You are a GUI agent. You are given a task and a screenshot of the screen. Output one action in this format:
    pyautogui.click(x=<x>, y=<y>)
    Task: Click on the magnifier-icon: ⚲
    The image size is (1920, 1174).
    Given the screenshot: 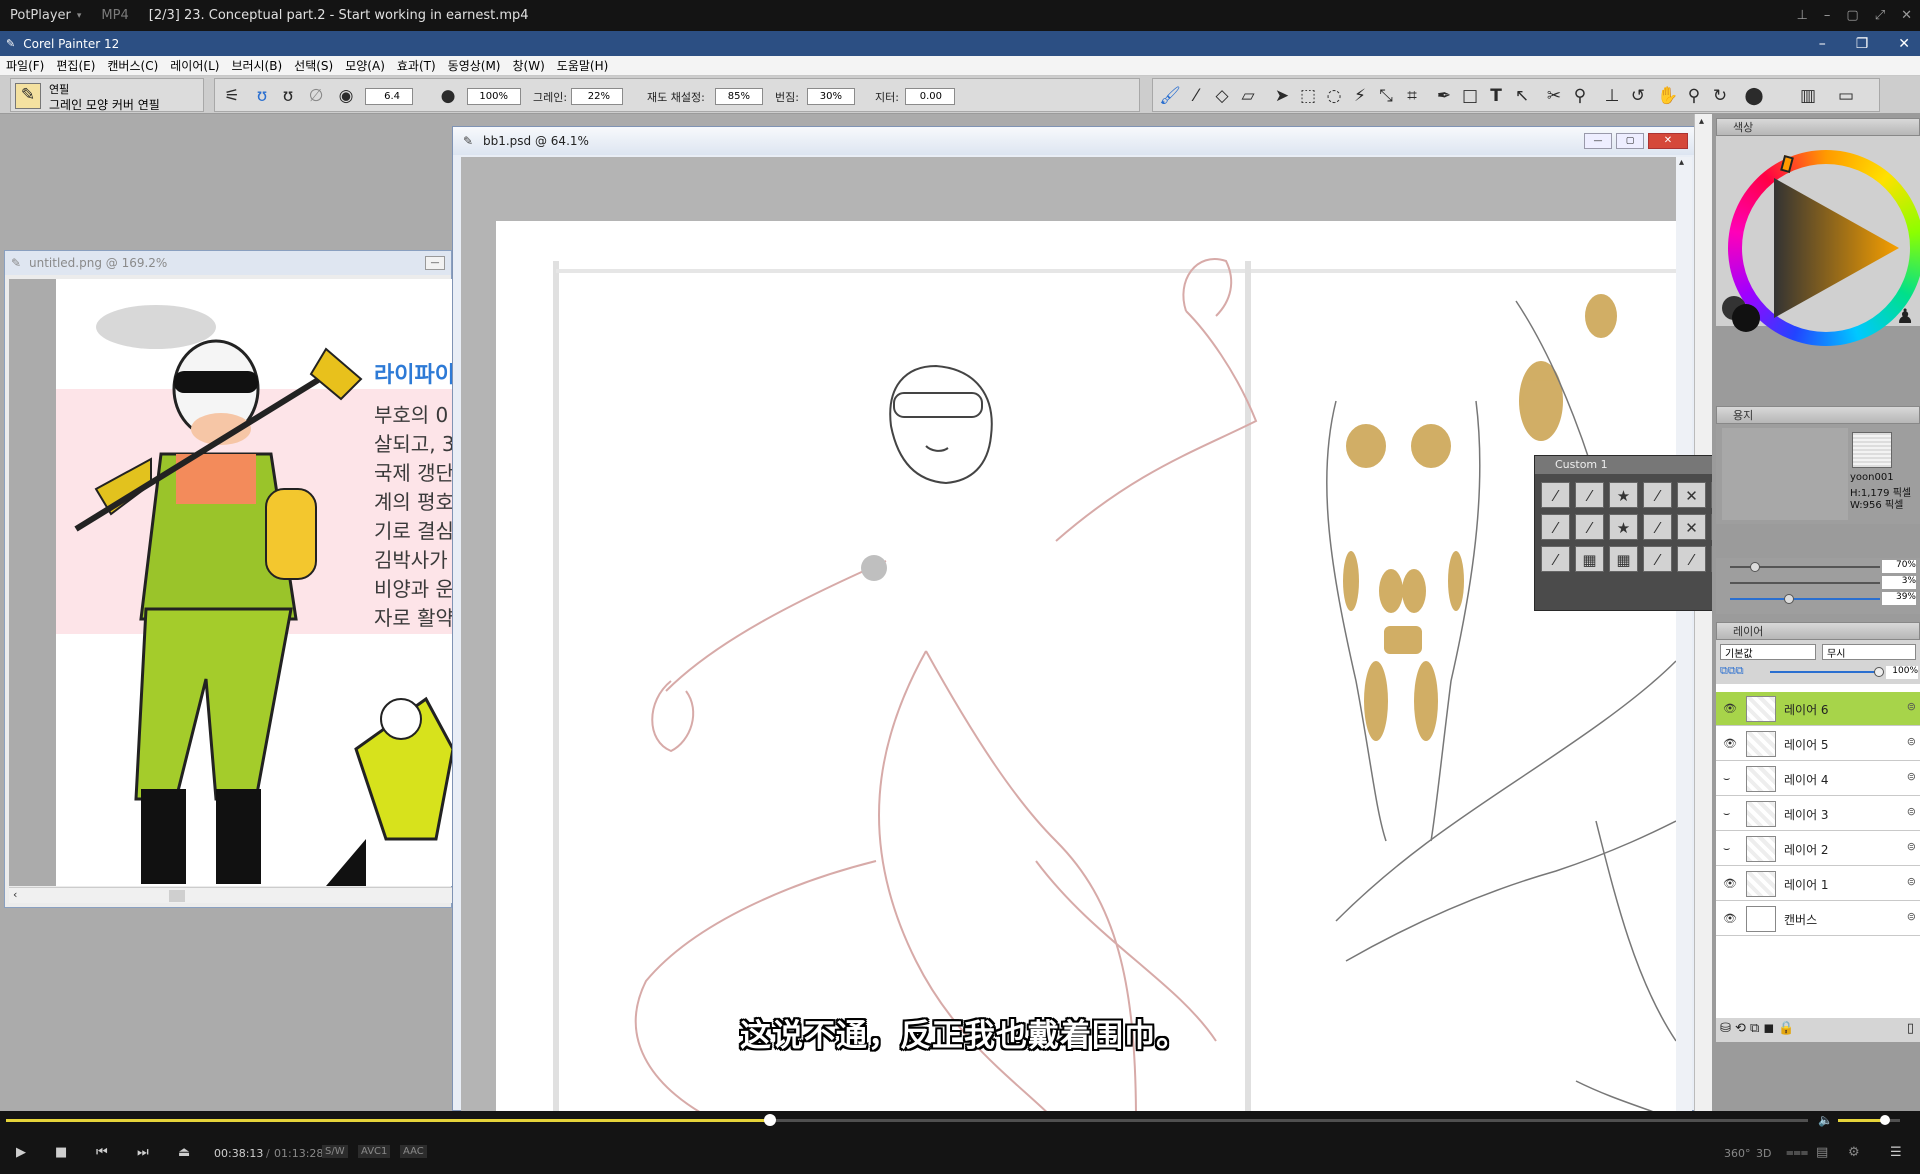 What is the action you would take?
    pyautogui.click(x=1694, y=96)
    